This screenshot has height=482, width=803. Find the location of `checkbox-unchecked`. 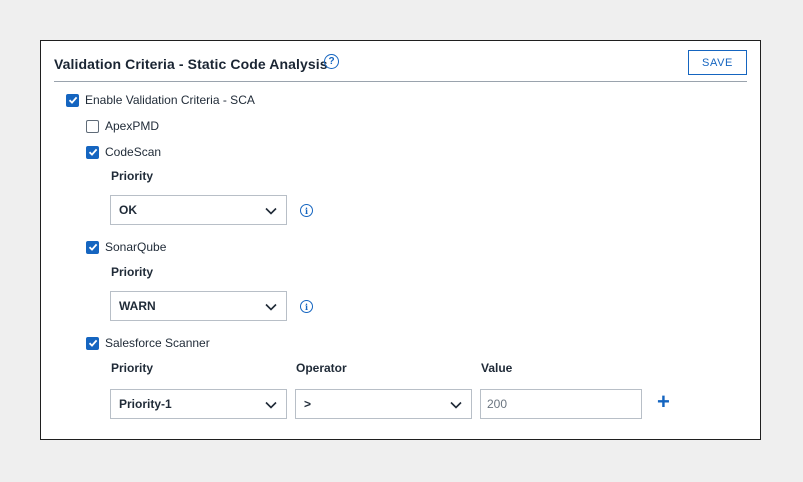

checkbox-unchecked is located at coordinates (92, 126).